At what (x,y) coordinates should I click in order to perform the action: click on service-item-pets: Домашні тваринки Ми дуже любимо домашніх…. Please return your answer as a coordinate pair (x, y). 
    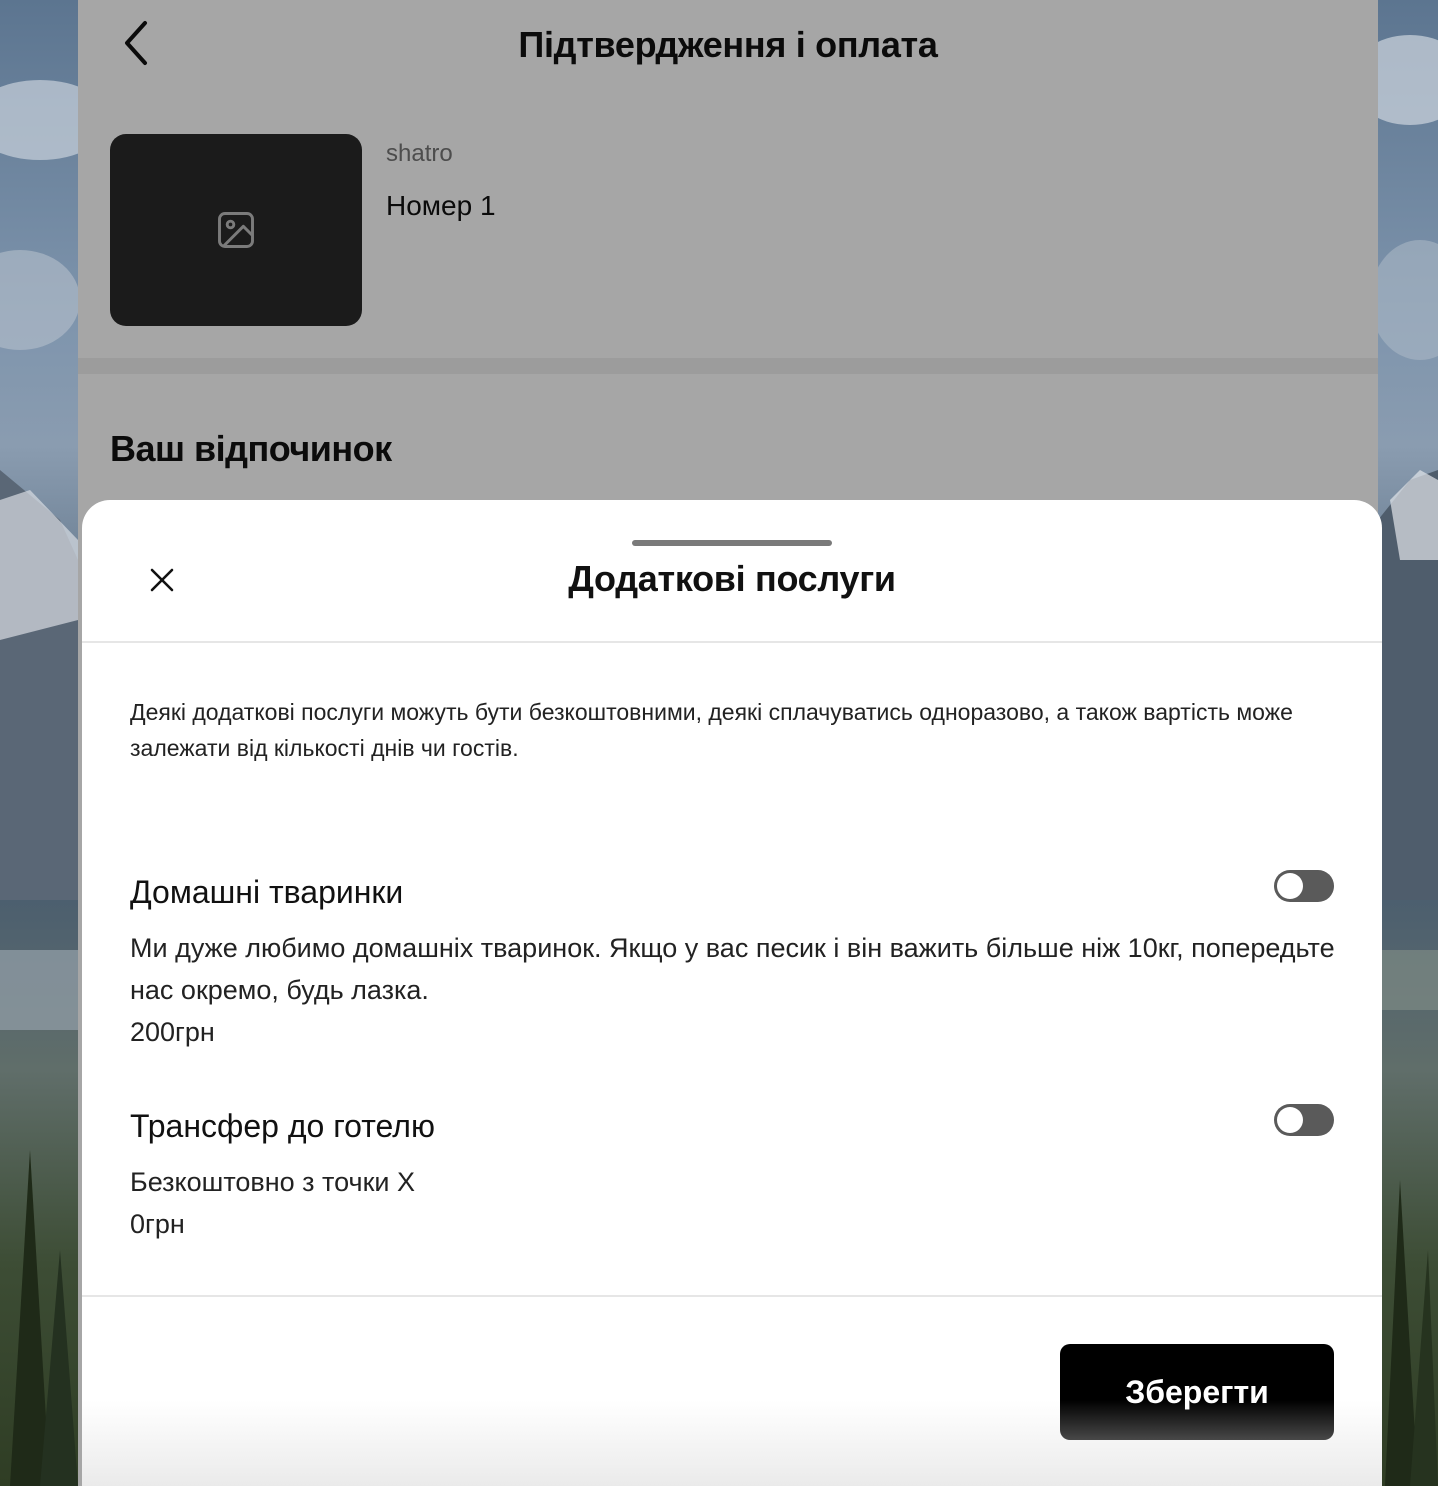
    Looking at the image, I should click on (735, 963).